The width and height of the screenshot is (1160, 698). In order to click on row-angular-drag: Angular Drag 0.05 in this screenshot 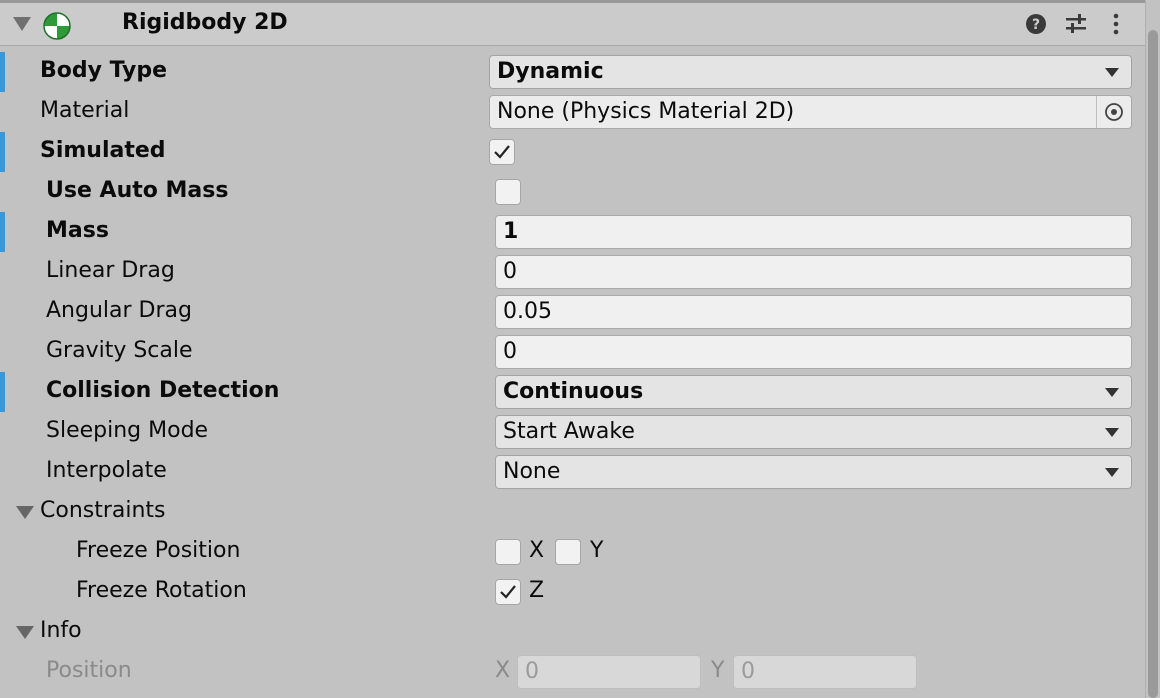, I will do `click(573, 312)`.